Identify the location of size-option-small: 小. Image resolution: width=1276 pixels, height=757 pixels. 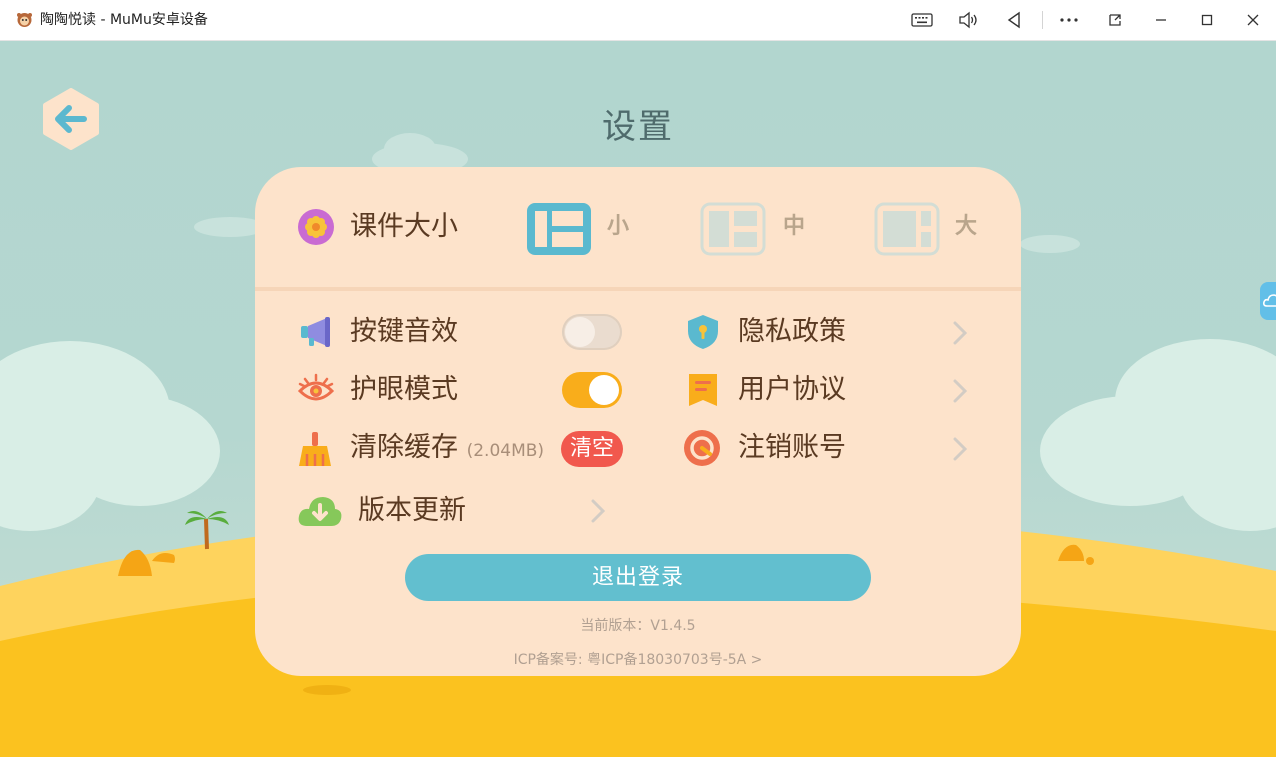
(580, 228).